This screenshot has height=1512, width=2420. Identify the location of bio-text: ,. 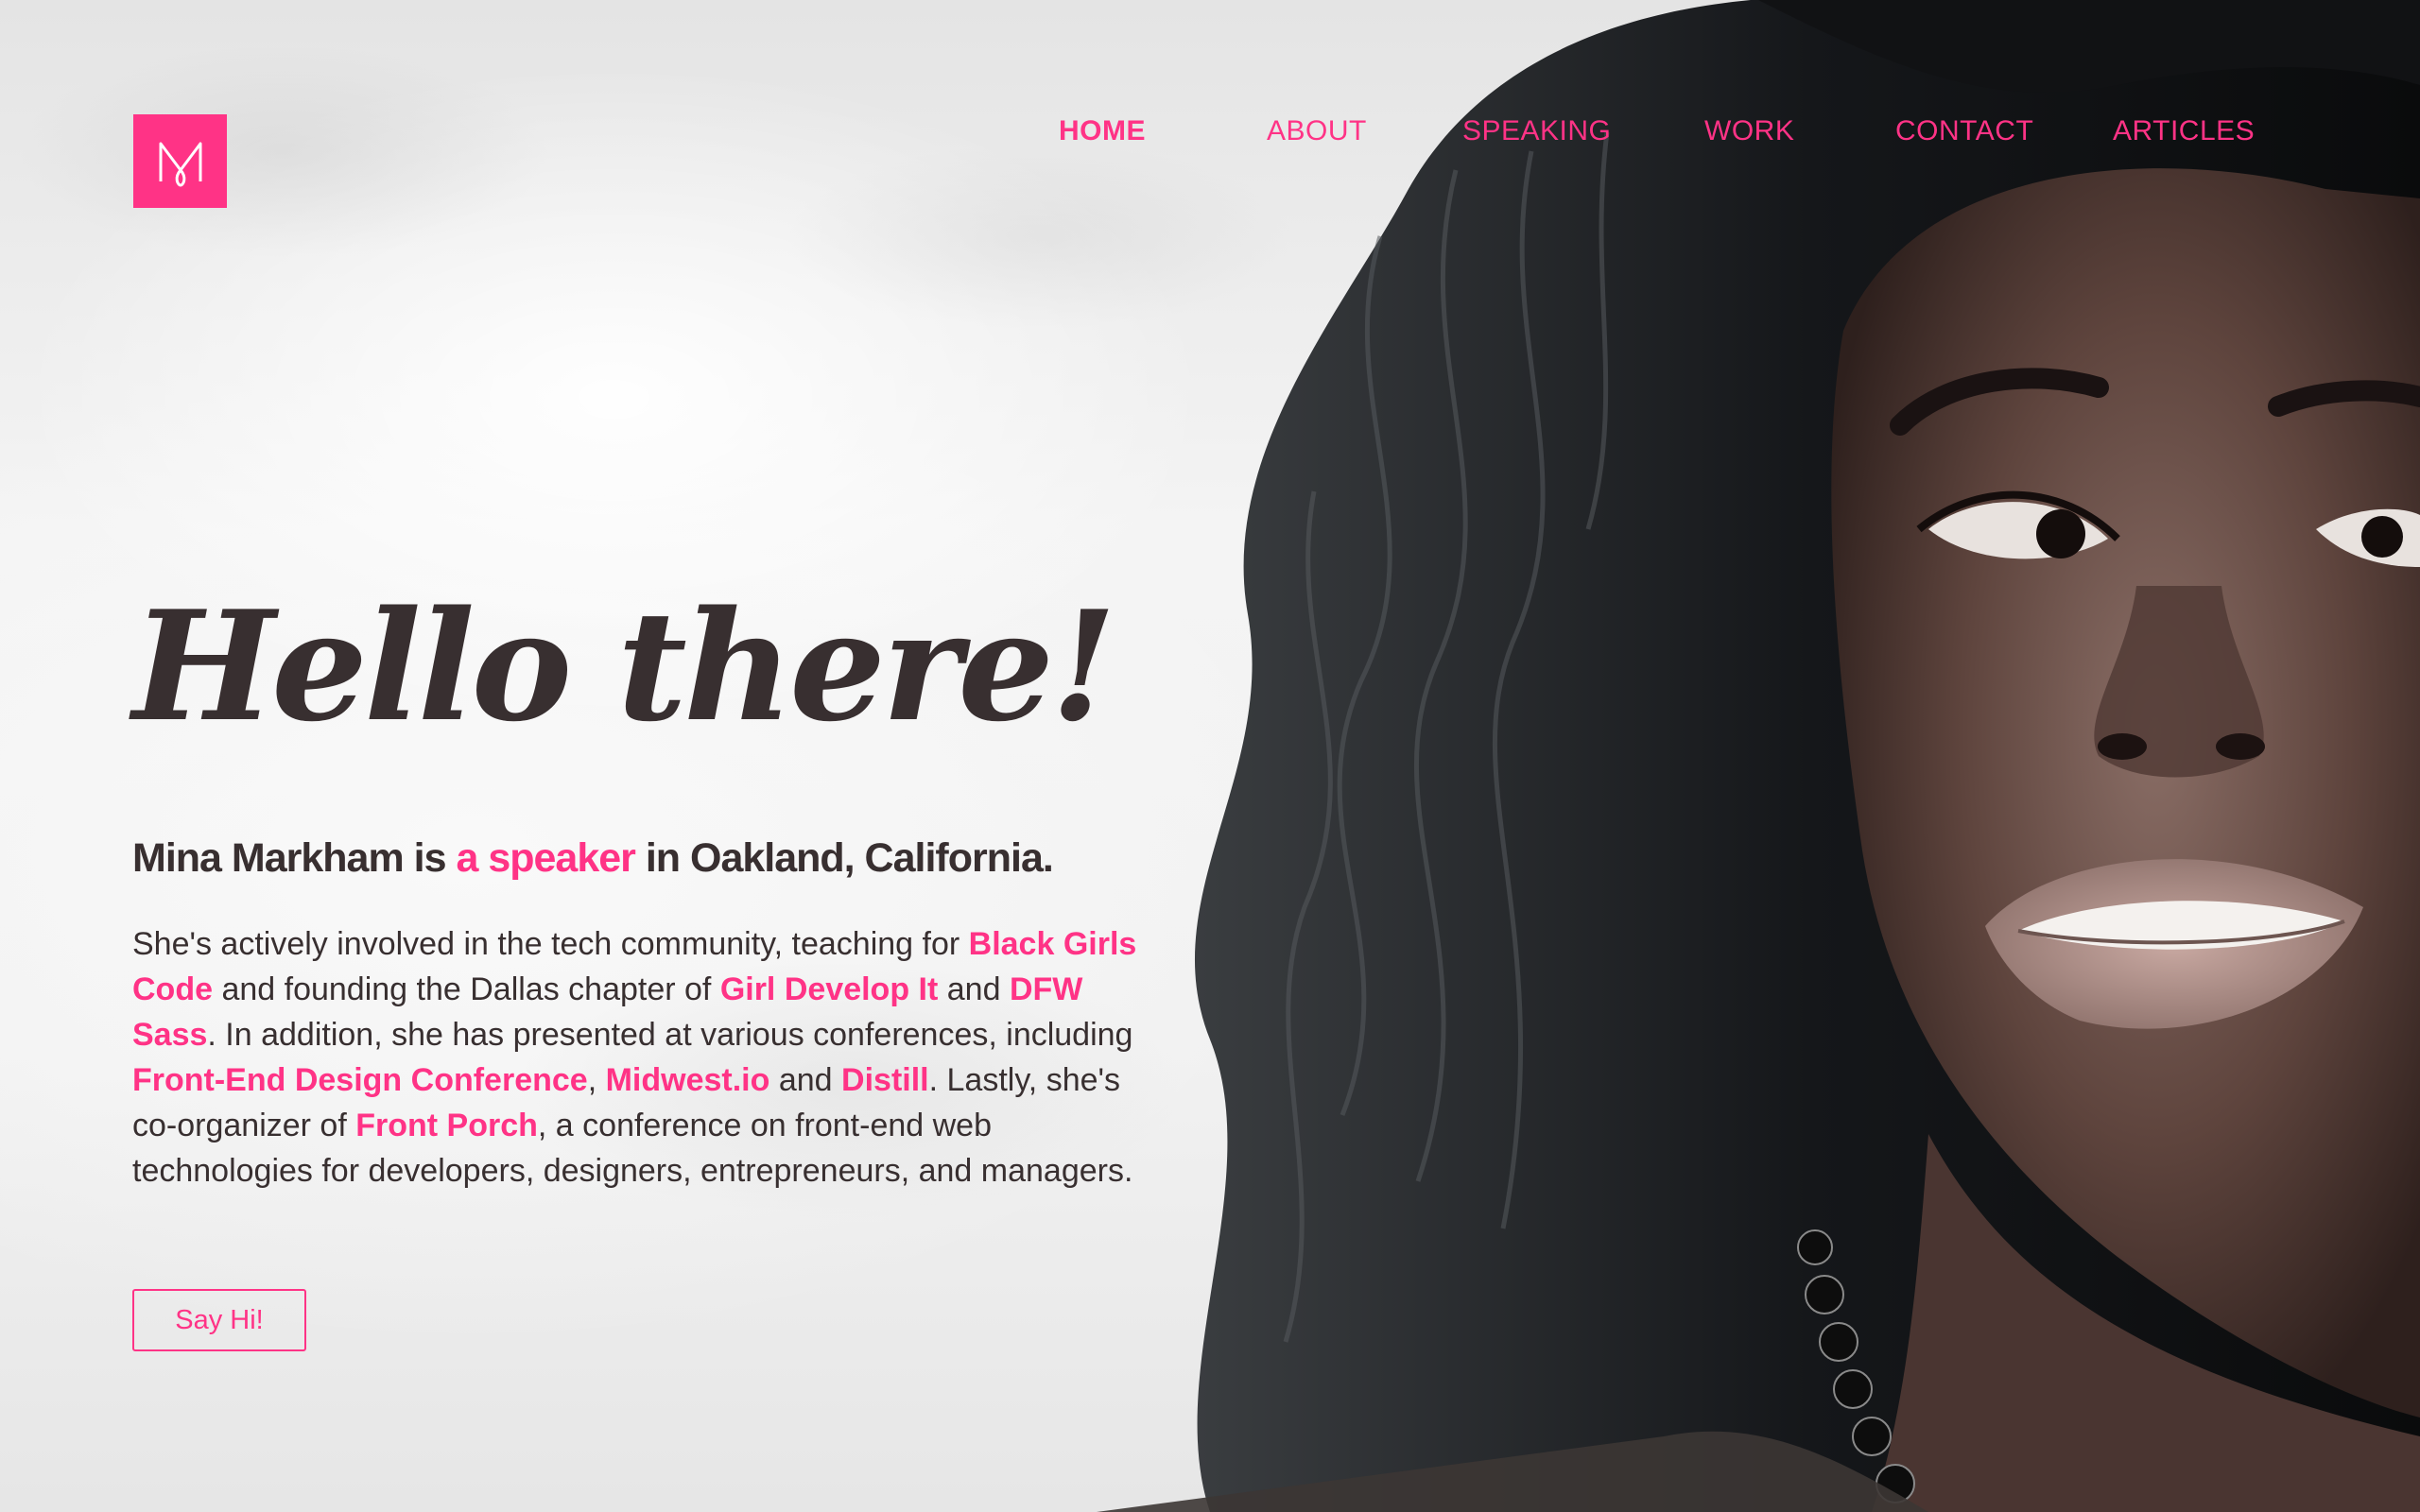
(596, 1080).